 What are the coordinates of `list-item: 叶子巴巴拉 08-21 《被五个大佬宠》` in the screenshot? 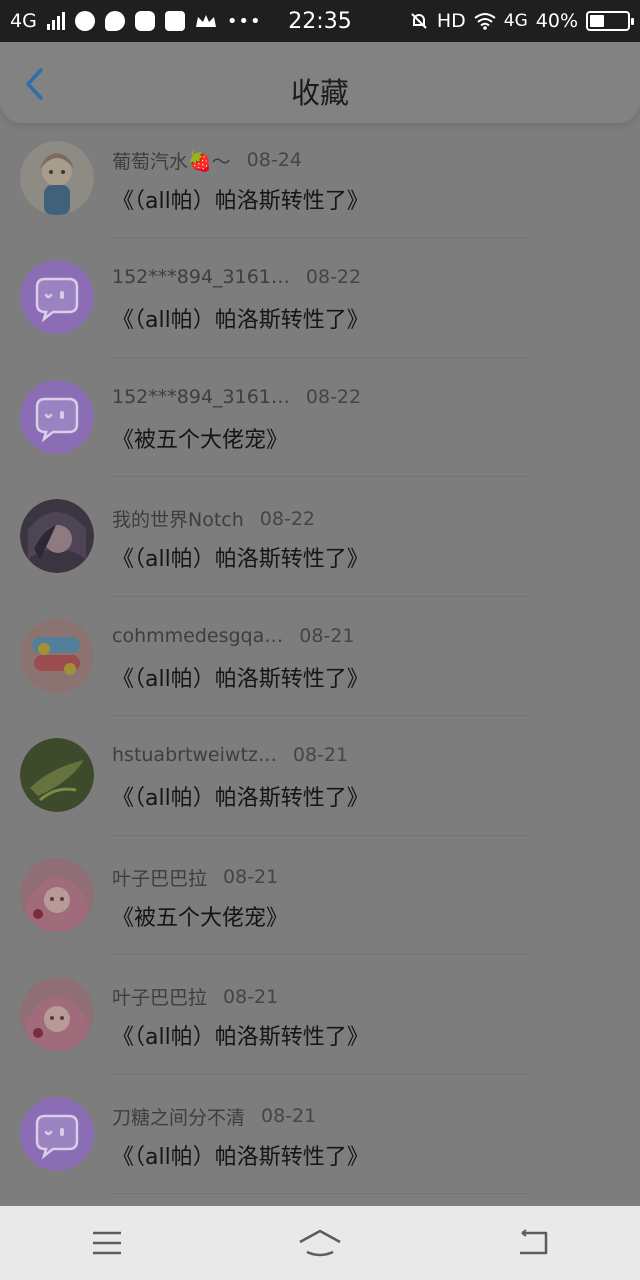 It's located at (320, 895).